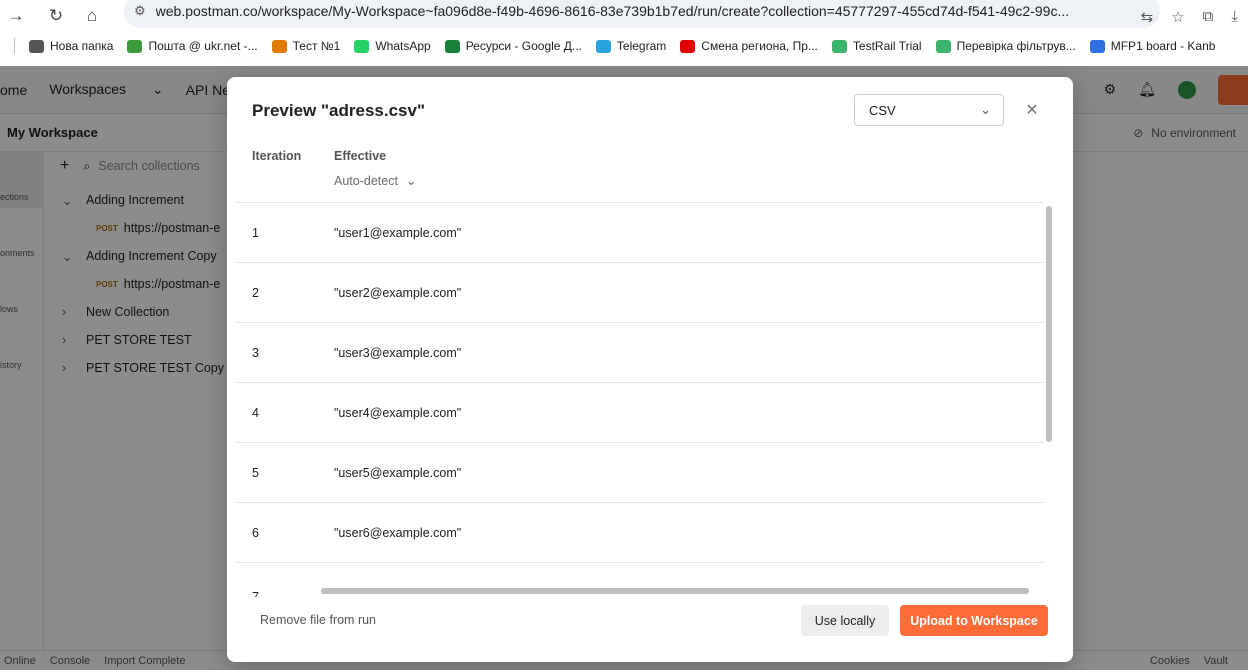 This screenshot has height=670, width=1248. What do you see at coordinates (366, 180) in the screenshot?
I see `autodetect-label: Auto-detect` at bounding box center [366, 180].